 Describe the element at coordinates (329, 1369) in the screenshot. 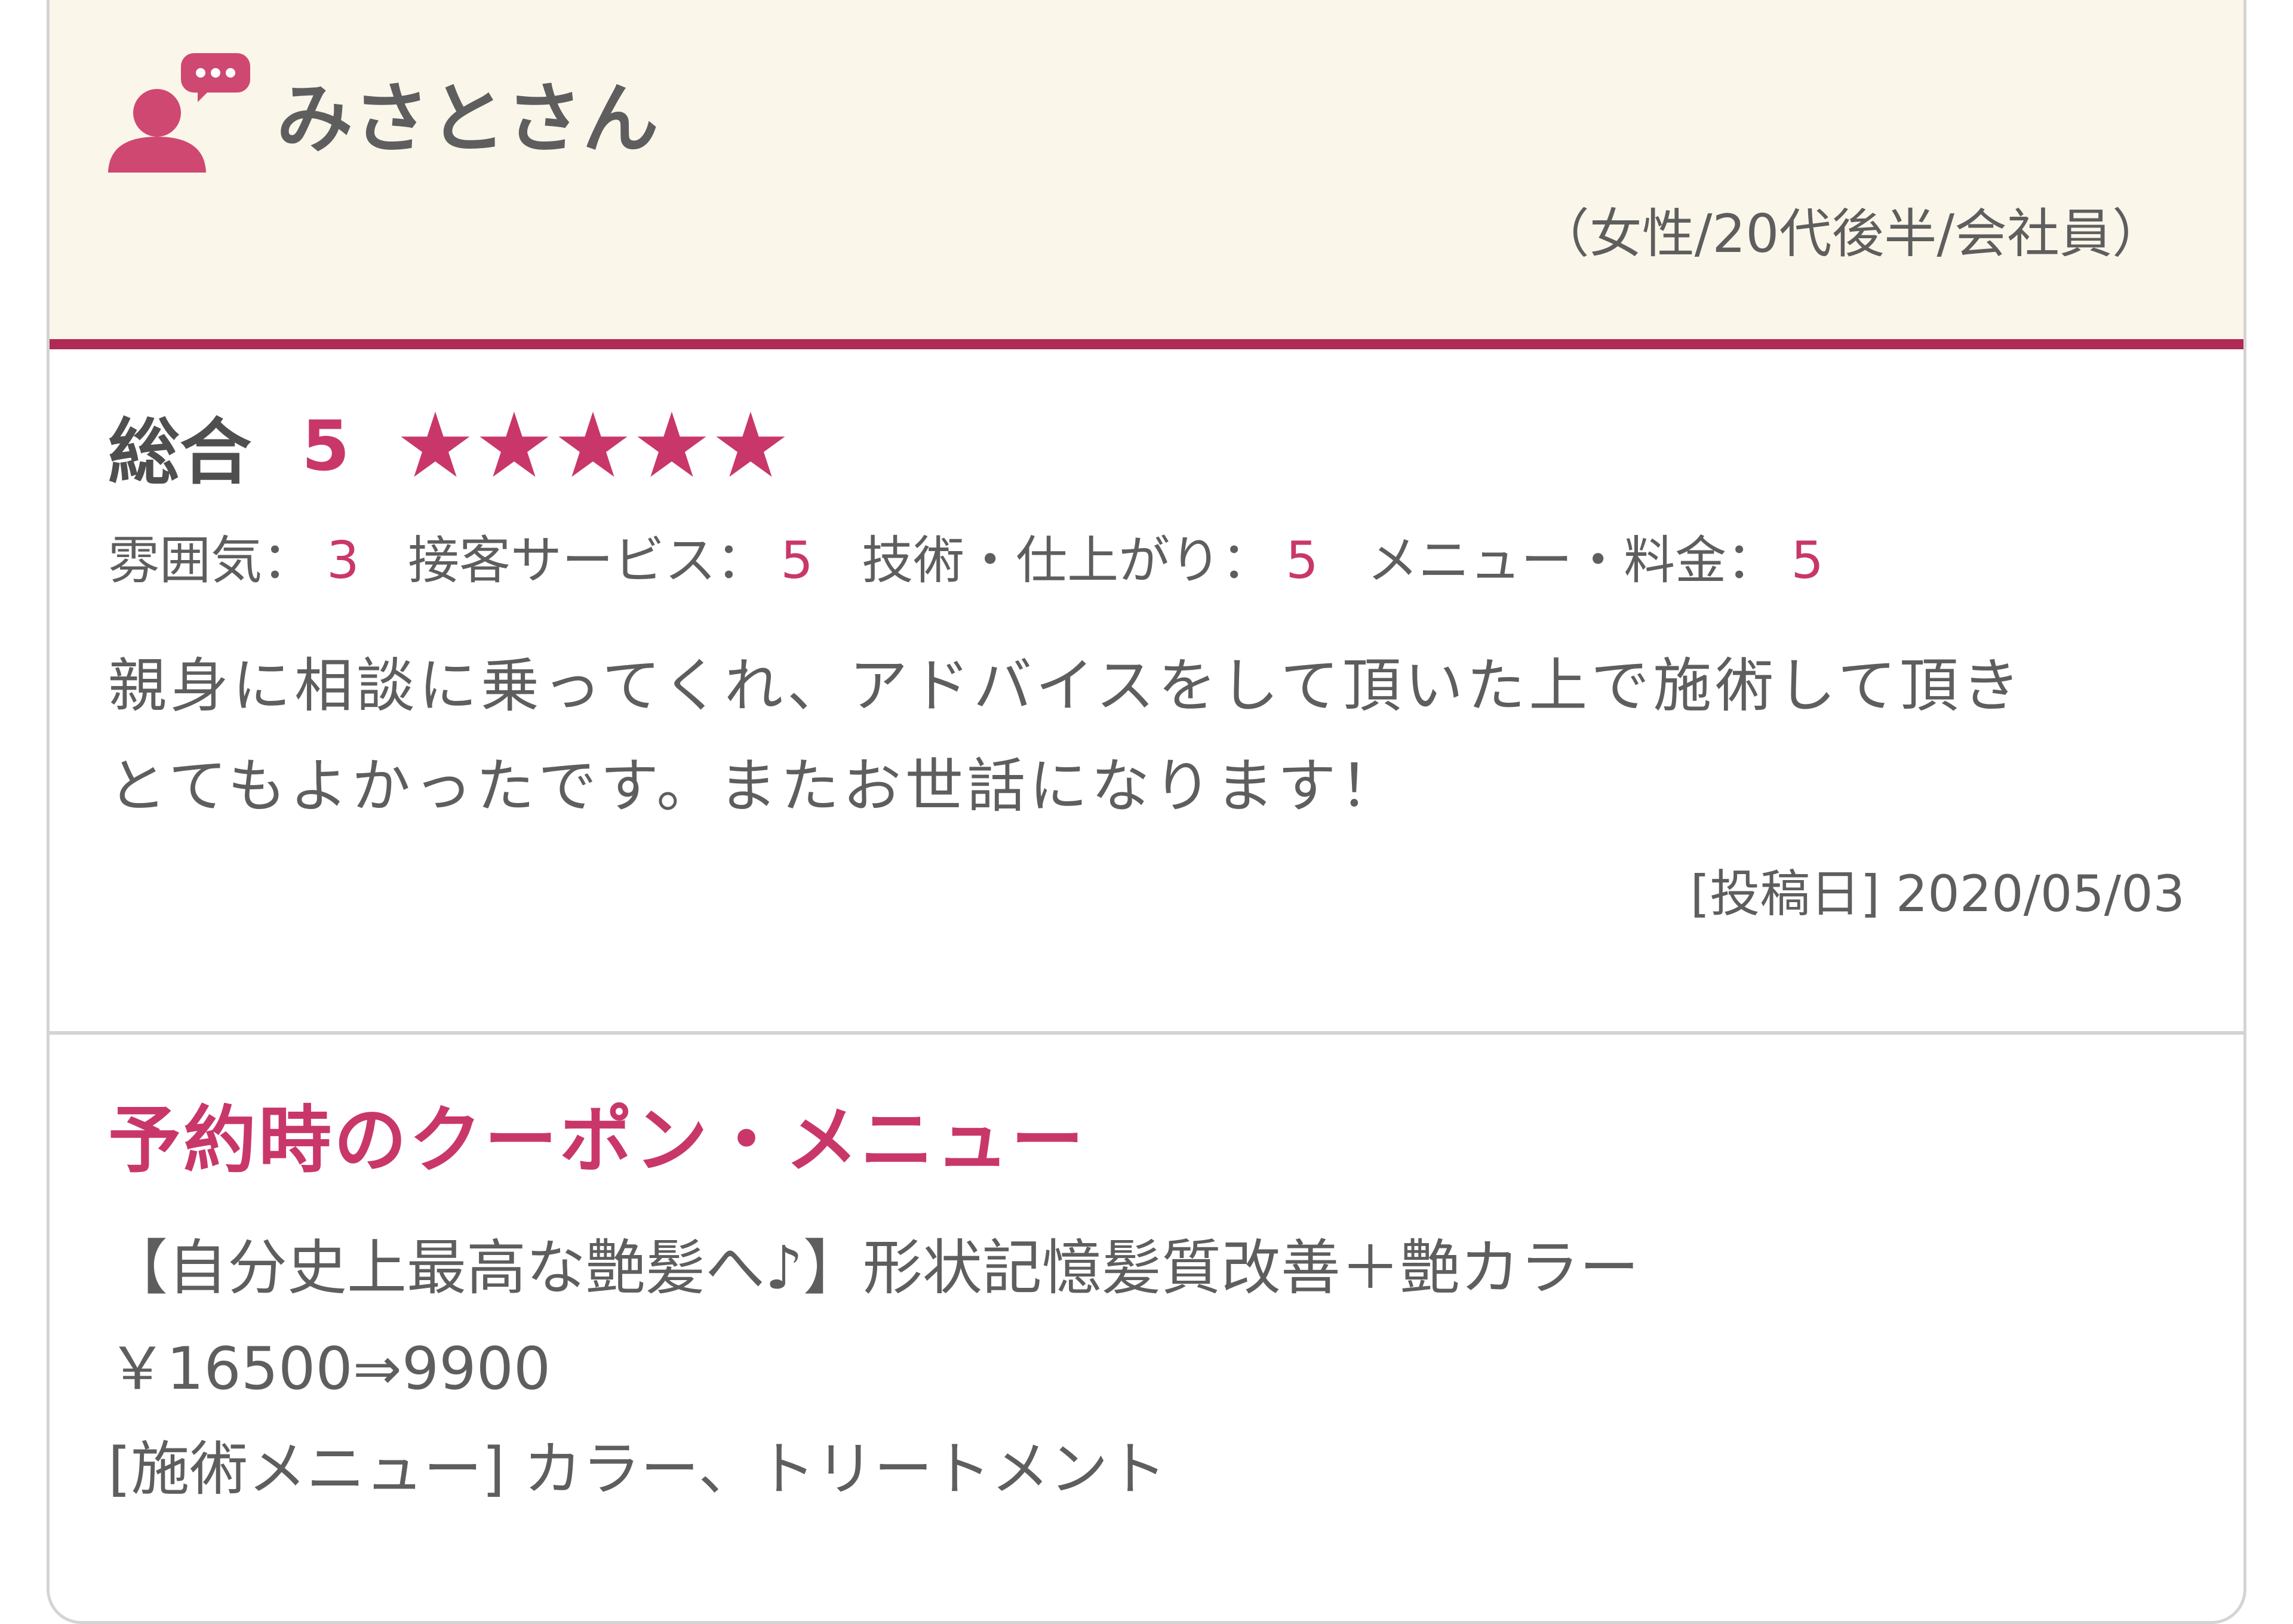

I see `coupon-price: ￥16500⇒9900` at that location.